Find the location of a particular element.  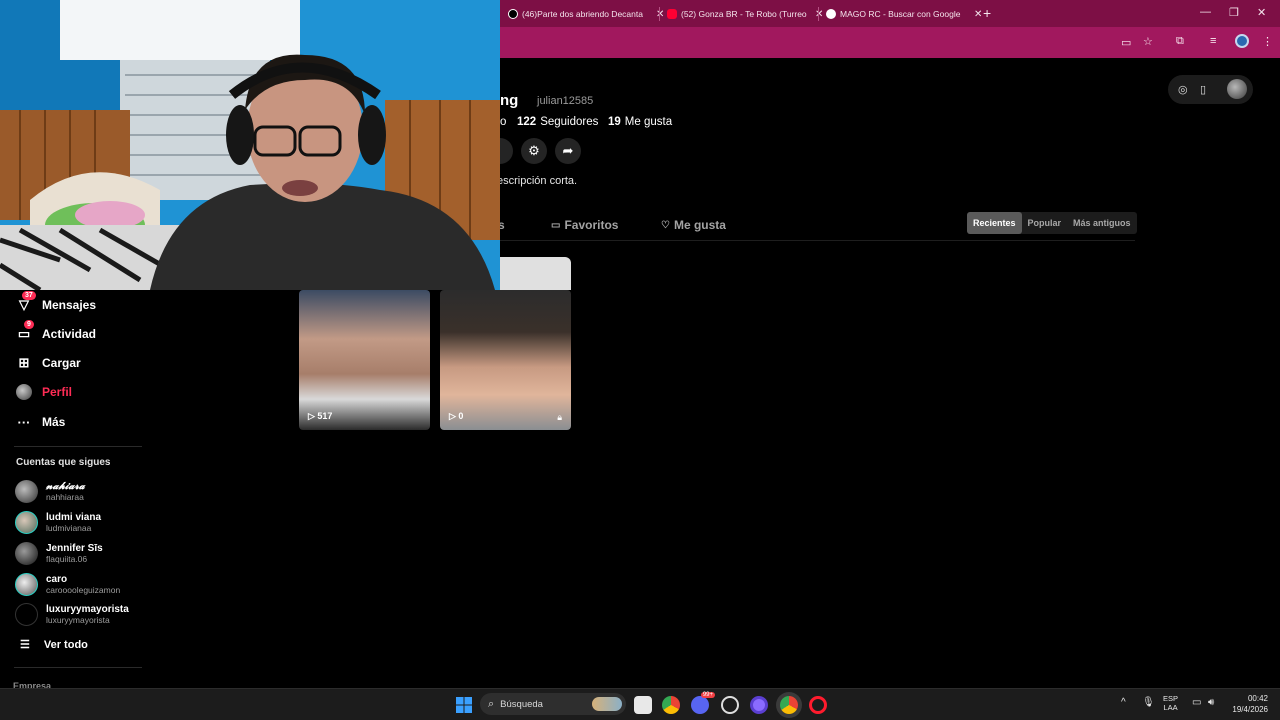

see-all-button: ☰ Ver todo is located at coordinates (54, 645).